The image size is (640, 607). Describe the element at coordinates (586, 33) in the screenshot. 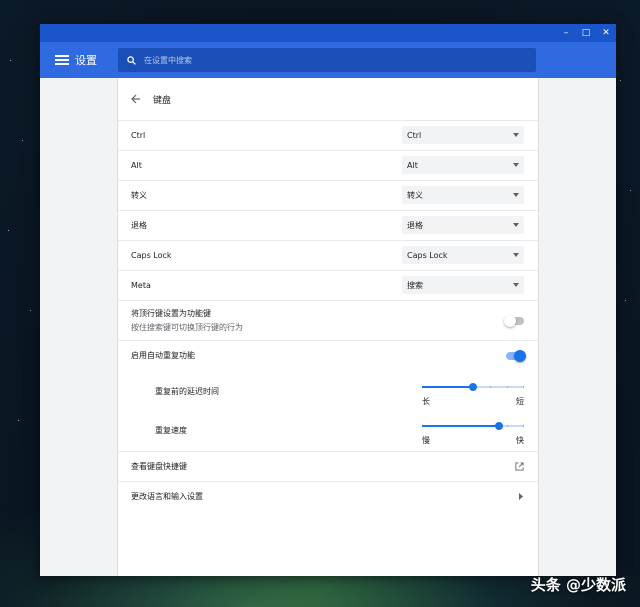

I see `maximize-button: □` at that location.